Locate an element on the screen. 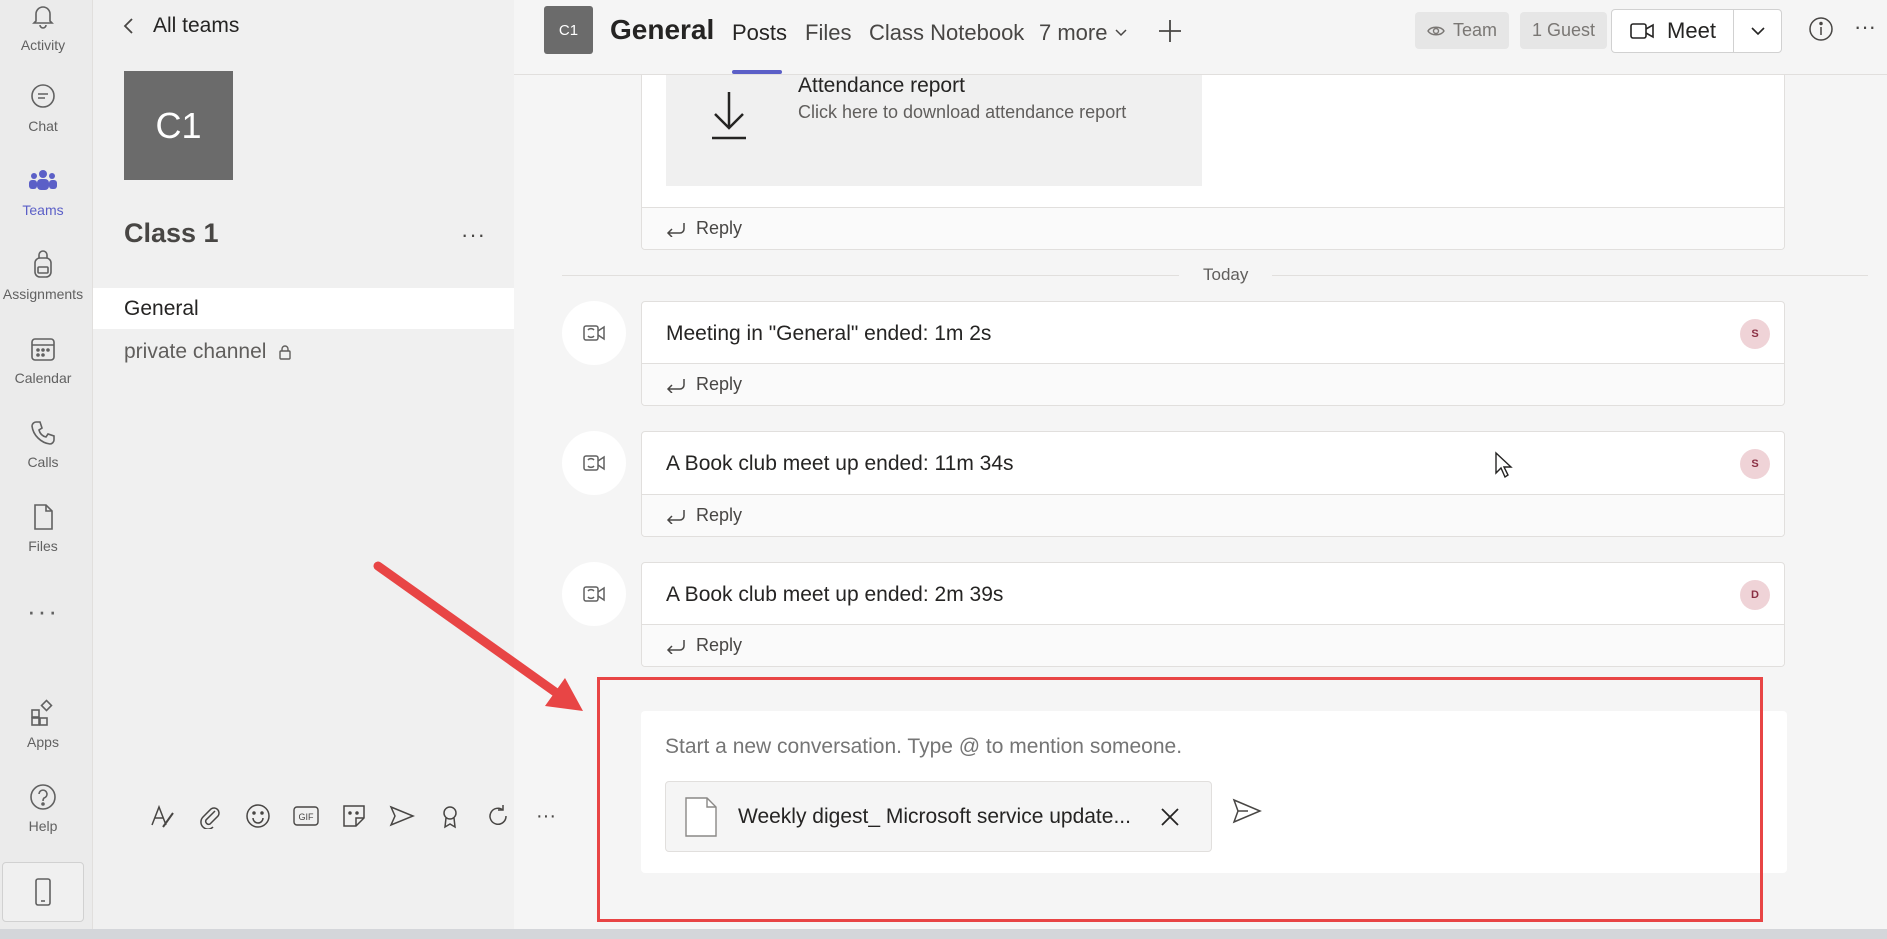 This screenshot has height=939, width=1887. meet-button-group: Meet is located at coordinates (1696, 31).